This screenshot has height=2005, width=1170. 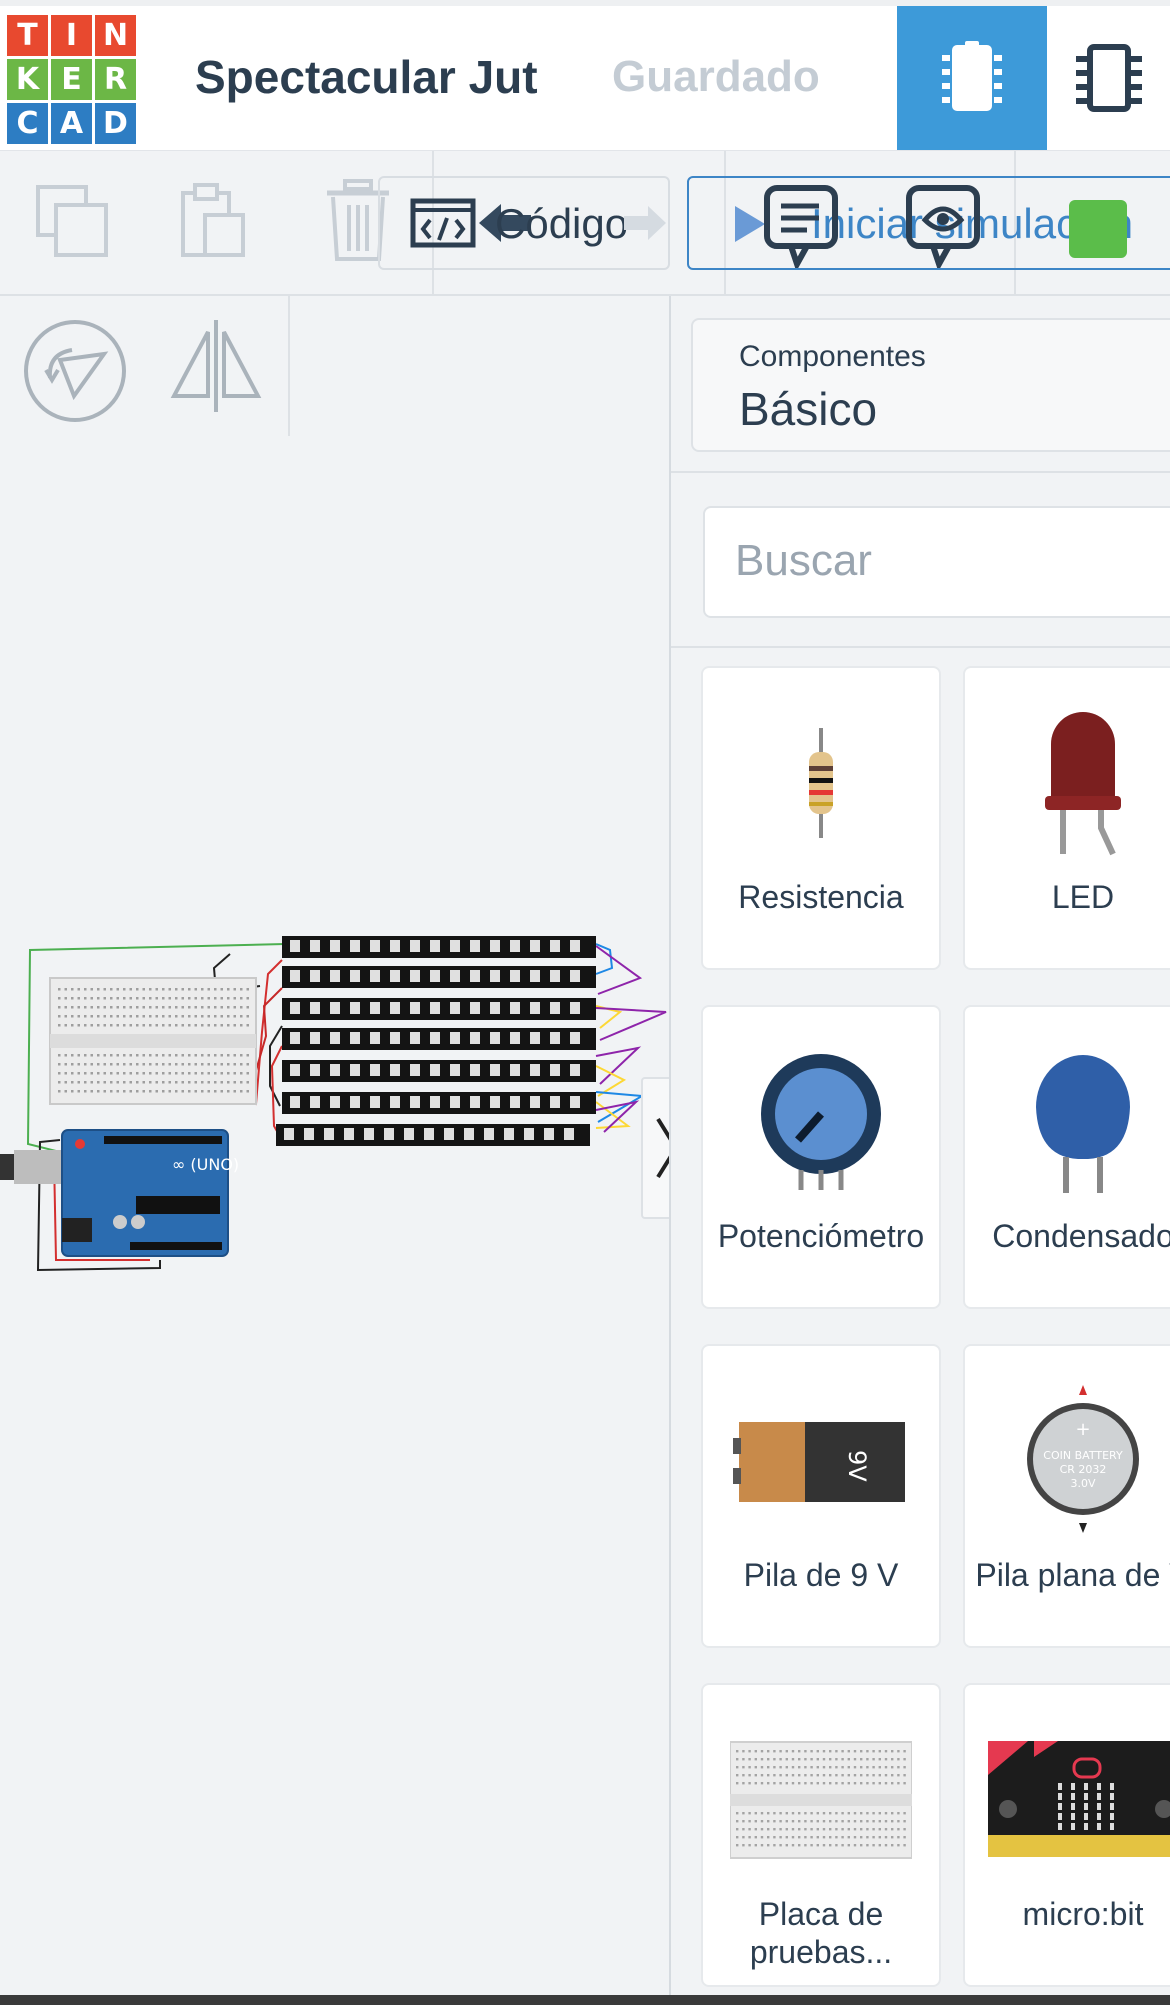 What do you see at coordinates (1098, 229) in the screenshot?
I see `export-green-button` at bounding box center [1098, 229].